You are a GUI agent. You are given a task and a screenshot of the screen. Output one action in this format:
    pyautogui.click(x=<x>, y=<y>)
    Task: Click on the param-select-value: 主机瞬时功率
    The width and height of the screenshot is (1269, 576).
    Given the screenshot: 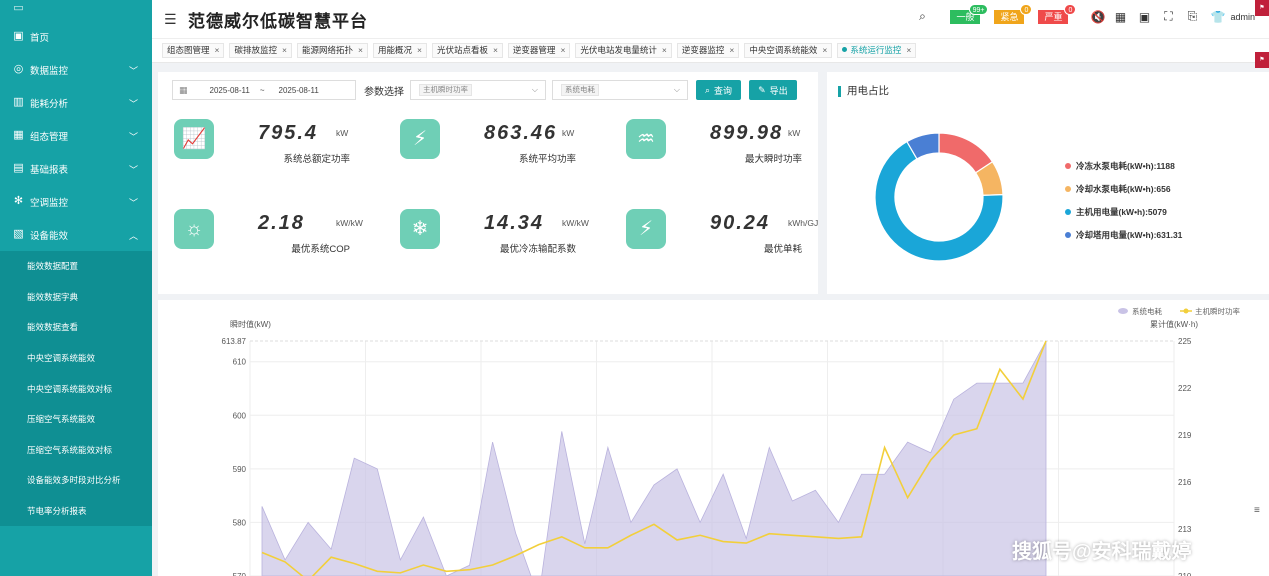 What is the action you would take?
    pyautogui.click(x=445, y=90)
    